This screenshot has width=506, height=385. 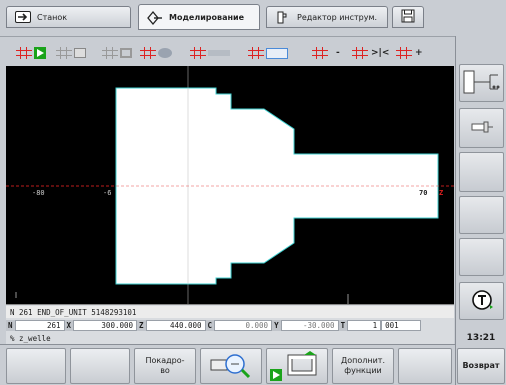 What do you see at coordinates (230, 312) in the screenshot?
I see `status-line-1: N 261 END_OF_UNIT 5148293101` at bounding box center [230, 312].